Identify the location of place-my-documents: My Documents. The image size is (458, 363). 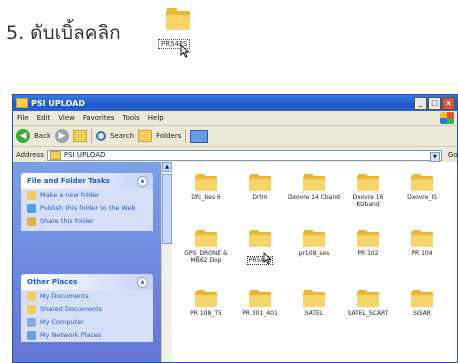
(87, 296).